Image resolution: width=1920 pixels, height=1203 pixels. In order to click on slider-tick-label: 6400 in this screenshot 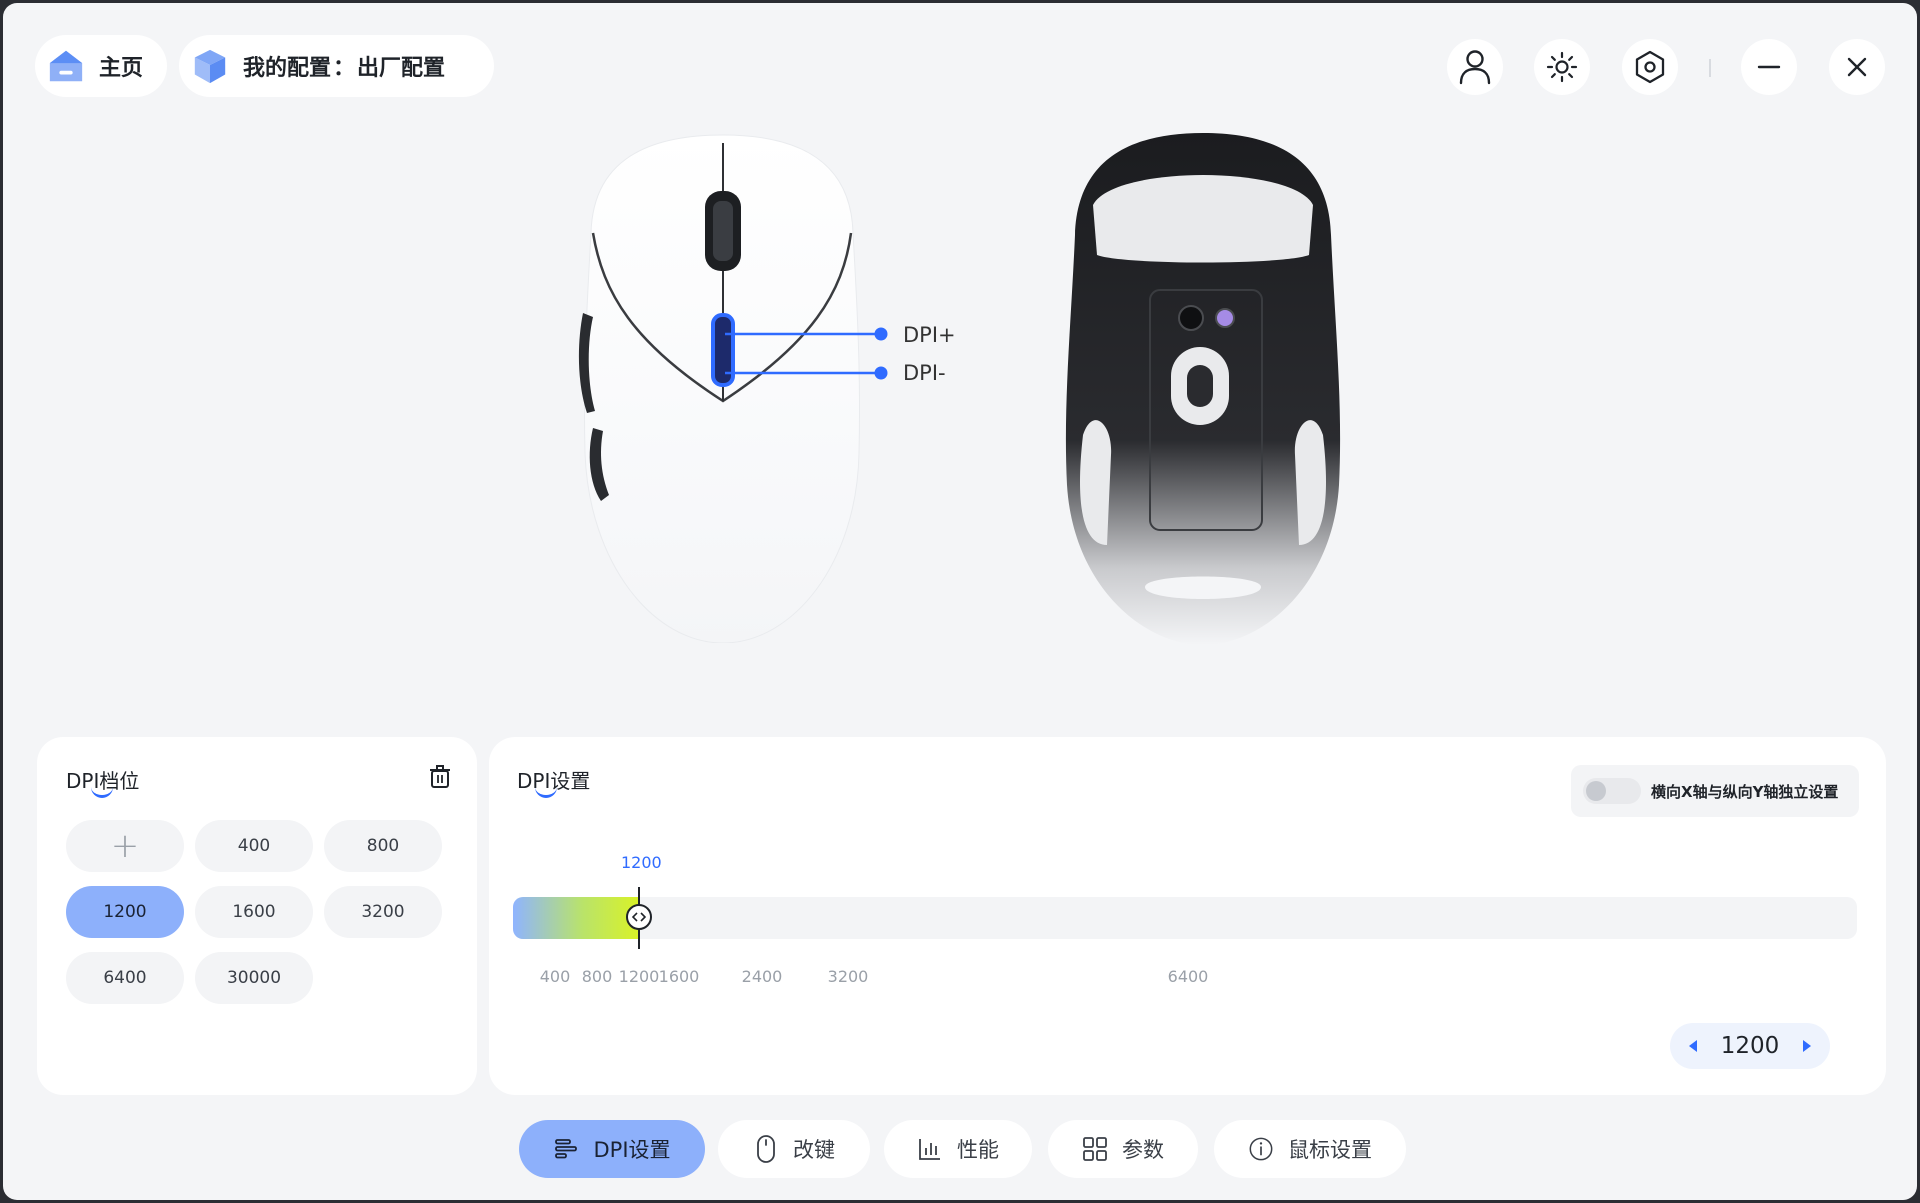, I will do `click(1188, 976)`.